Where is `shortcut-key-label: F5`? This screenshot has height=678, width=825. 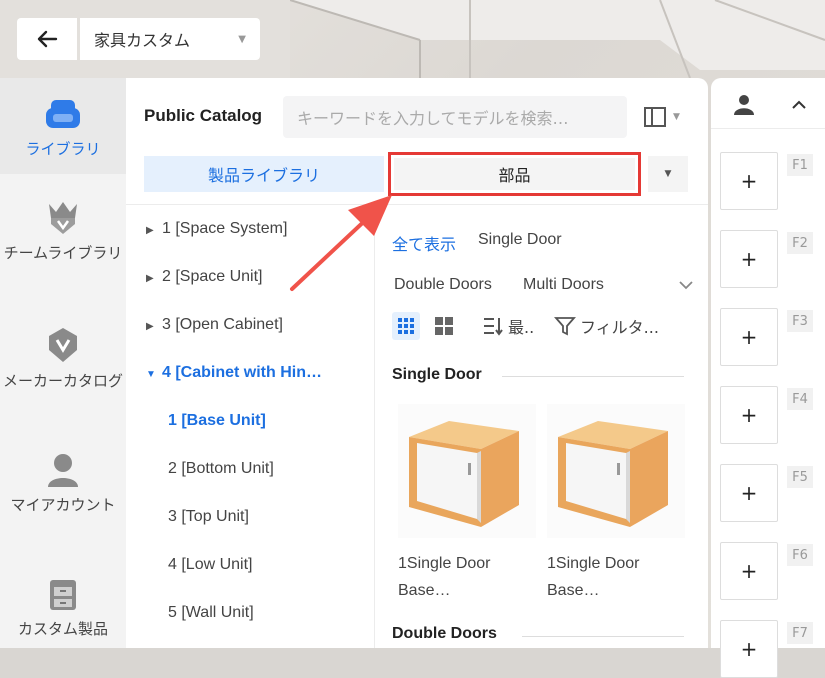
shortcut-key-label: F5 is located at coordinates (800, 477).